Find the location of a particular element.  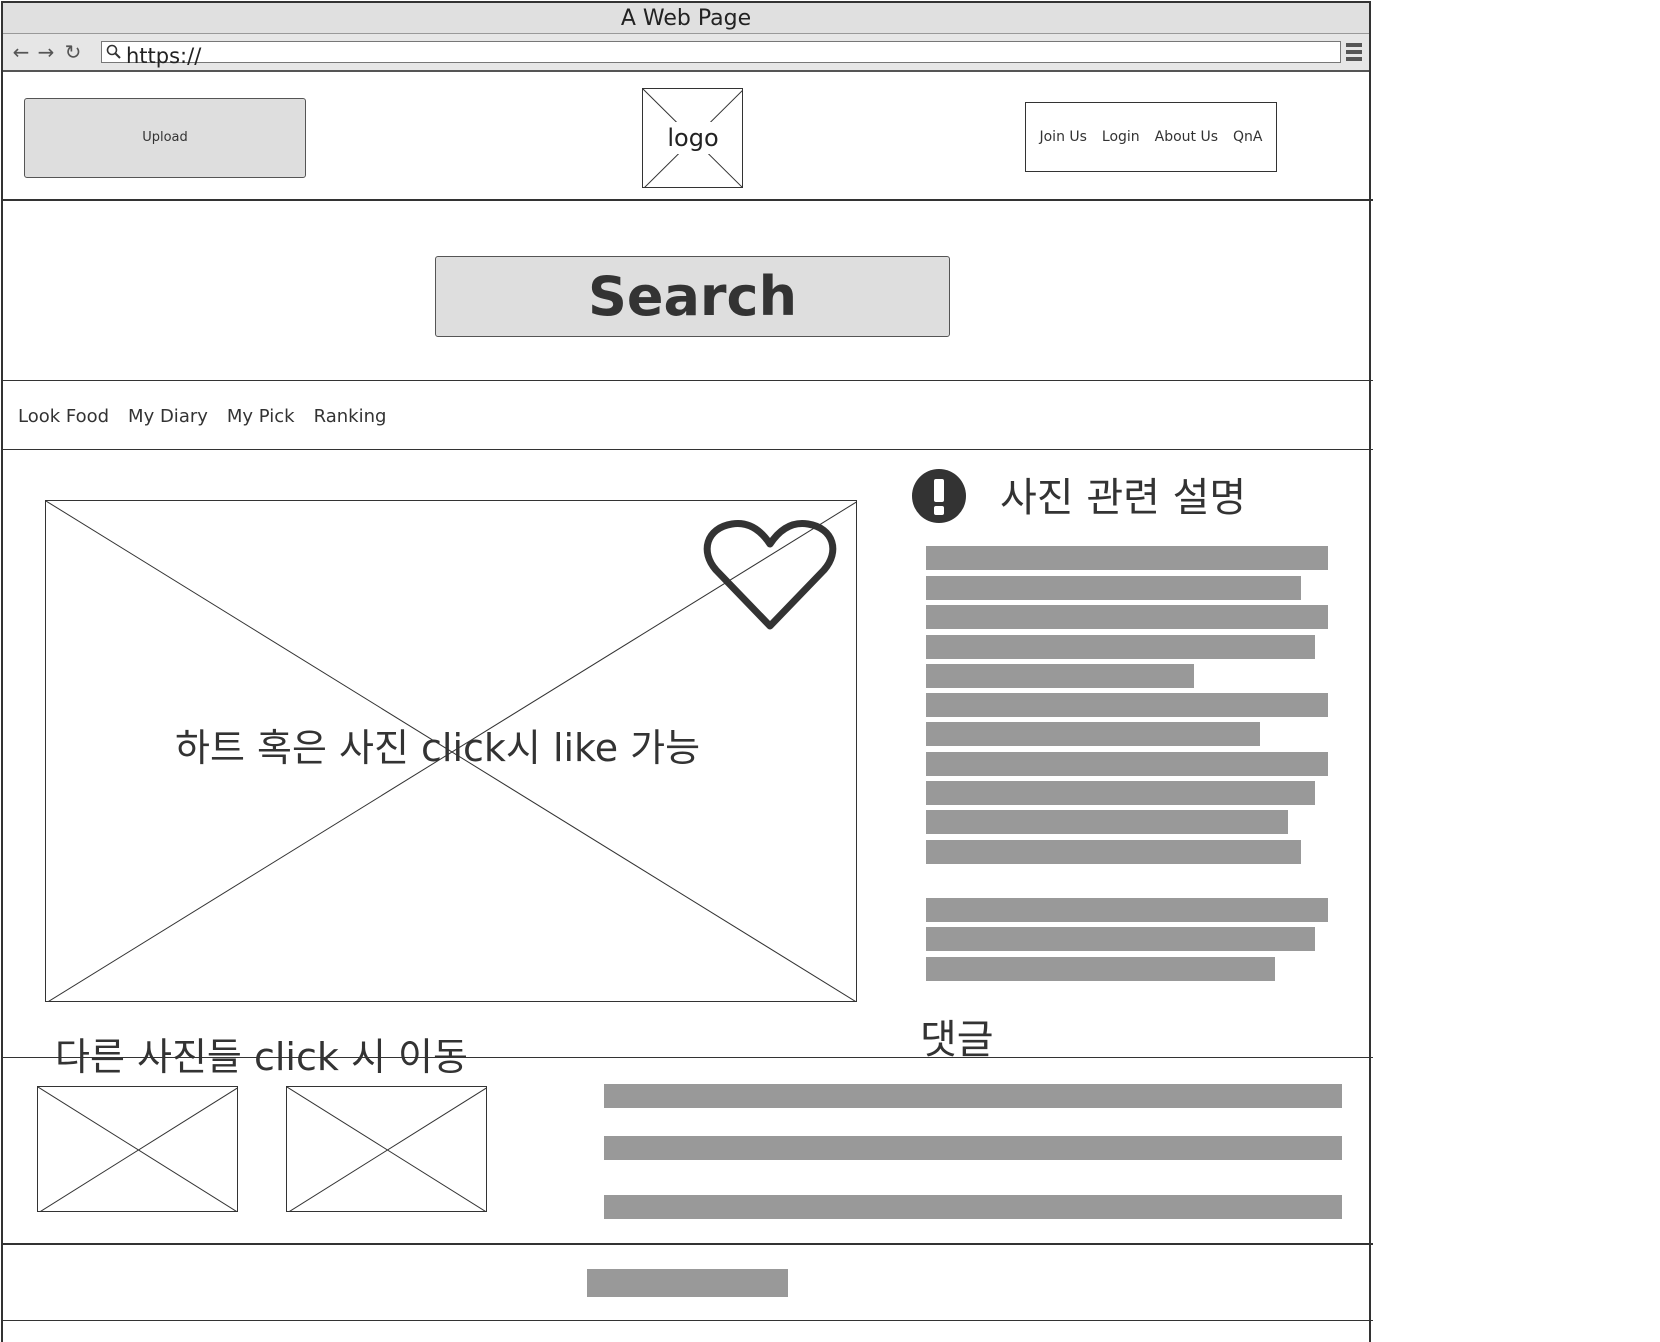

qna-link: QnA is located at coordinates (1247, 137).